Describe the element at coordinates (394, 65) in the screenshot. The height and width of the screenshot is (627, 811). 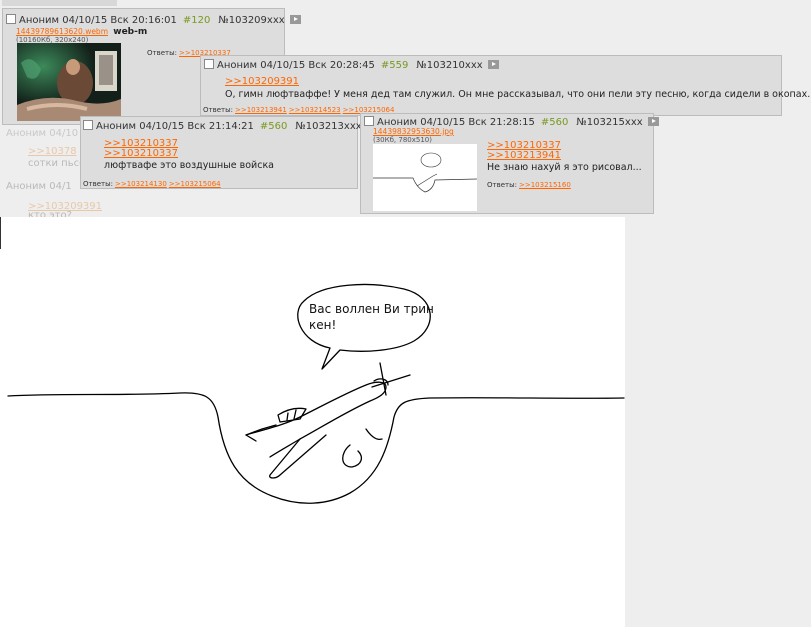
I see `post-number: #559` at that location.